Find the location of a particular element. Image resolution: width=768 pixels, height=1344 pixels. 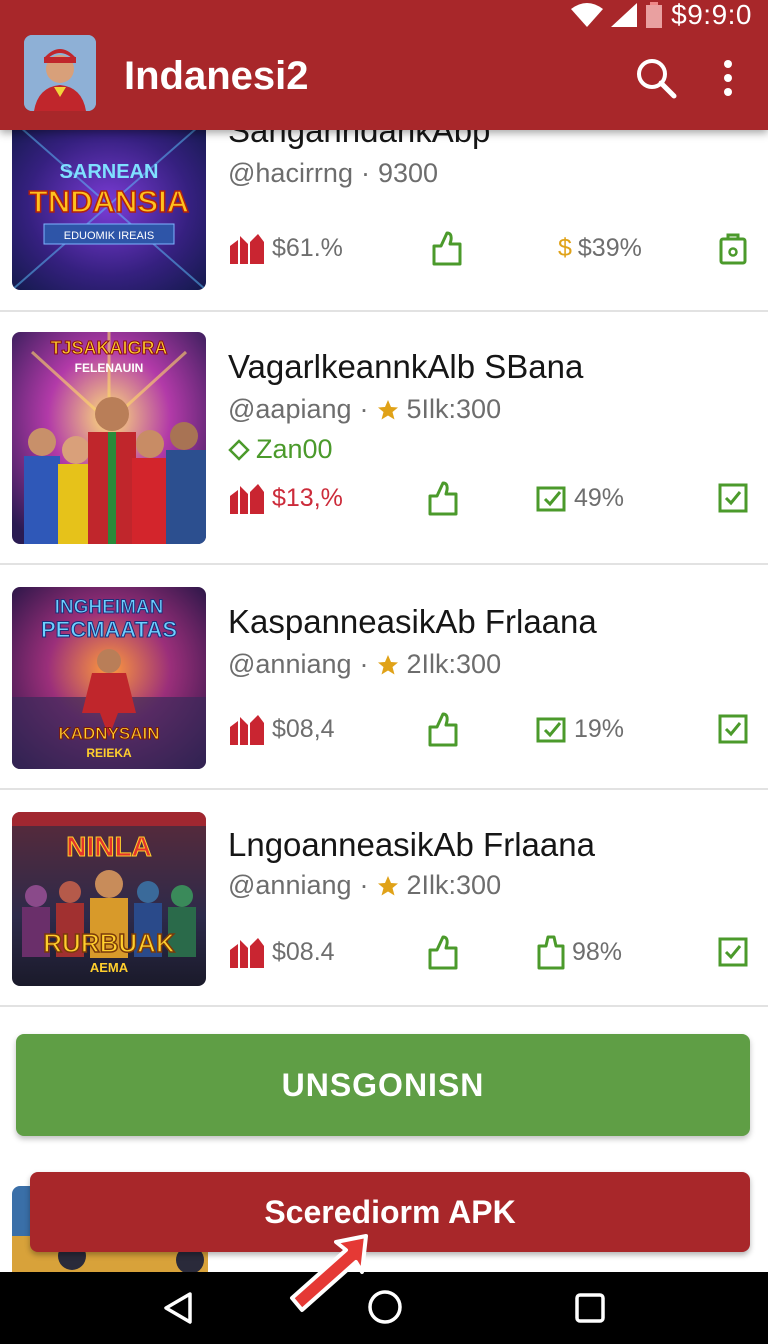

download-apk-button: Scerediorm APK is located at coordinates (390, 1212).